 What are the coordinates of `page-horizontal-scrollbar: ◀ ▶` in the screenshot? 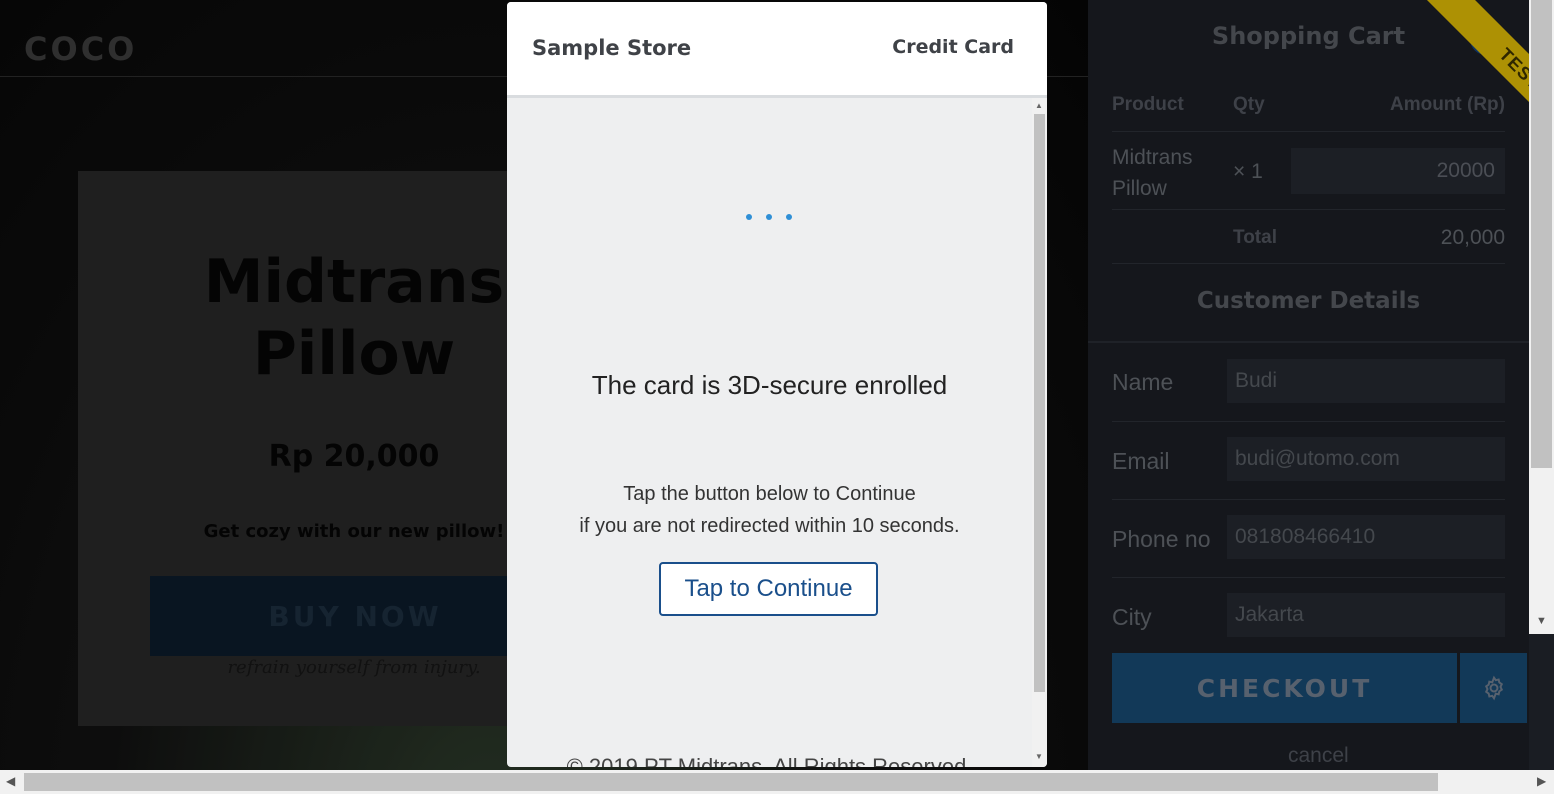 It's located at (777, 782).